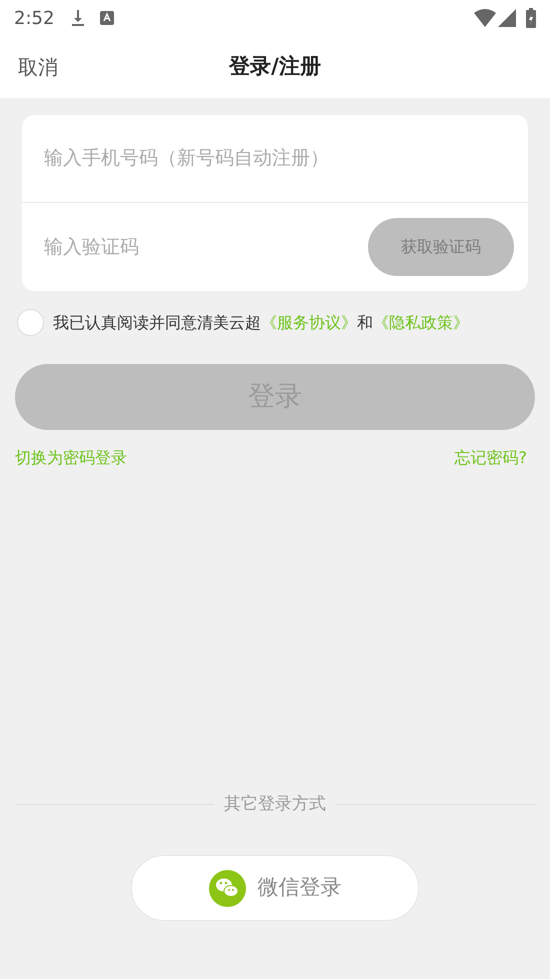  I want to click on wifi-icon, so click(485, 18).